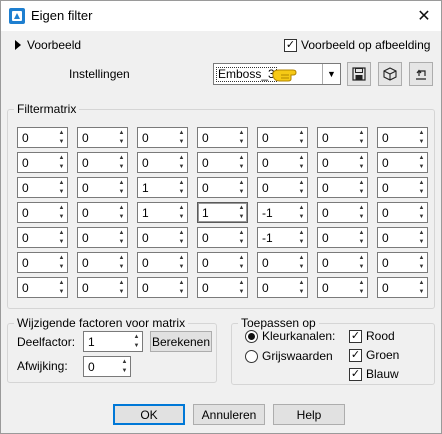 Image resolution: width=442 pixels, height=434 pixels. Describe the element at coordinates (107, 366) in the screenshot. I see `bias-stepper: 0 ▲ ▼` at that location.